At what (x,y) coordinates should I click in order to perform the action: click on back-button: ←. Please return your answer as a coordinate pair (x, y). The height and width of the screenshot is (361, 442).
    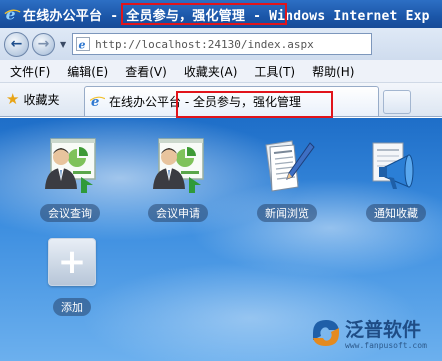
    Looking at the image, I should click on (16, 44).